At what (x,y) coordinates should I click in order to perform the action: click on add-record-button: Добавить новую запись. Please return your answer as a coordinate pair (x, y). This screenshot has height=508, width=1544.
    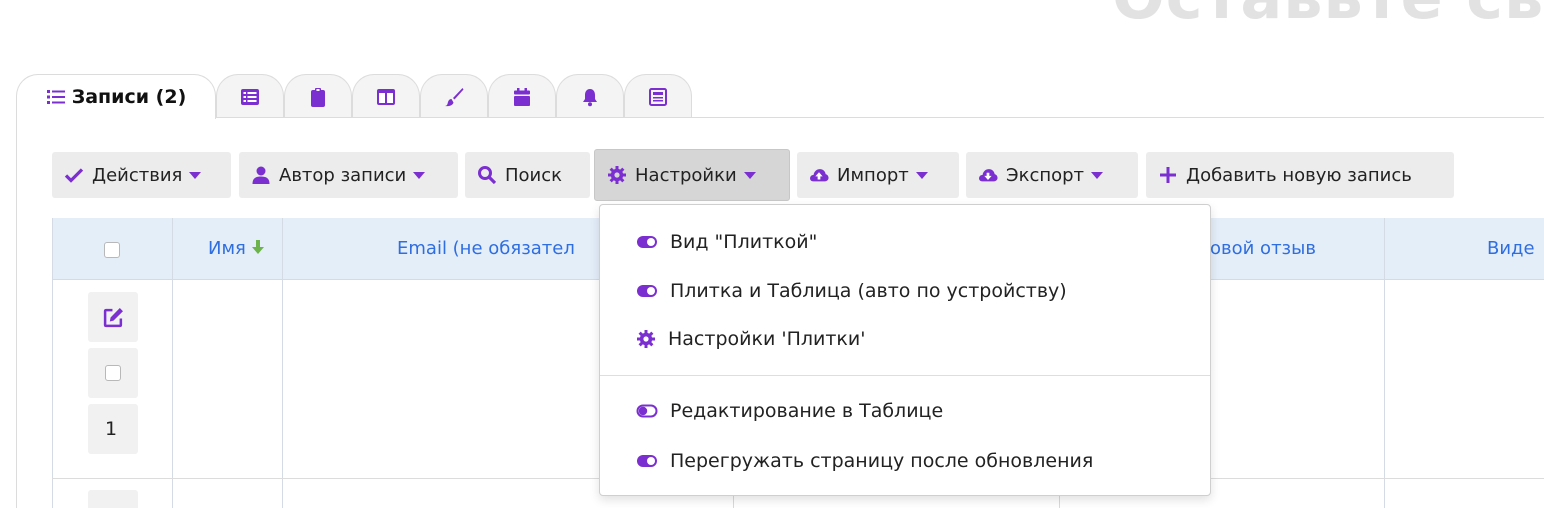
    Looking at the image, I should click on (1300, 175).